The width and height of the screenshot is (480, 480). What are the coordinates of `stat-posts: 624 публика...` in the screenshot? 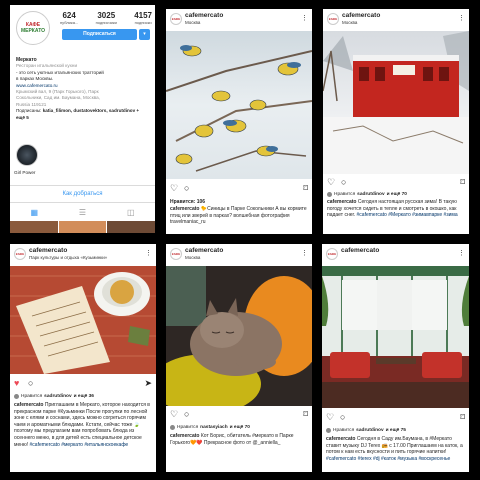 It's located at (69, 18).